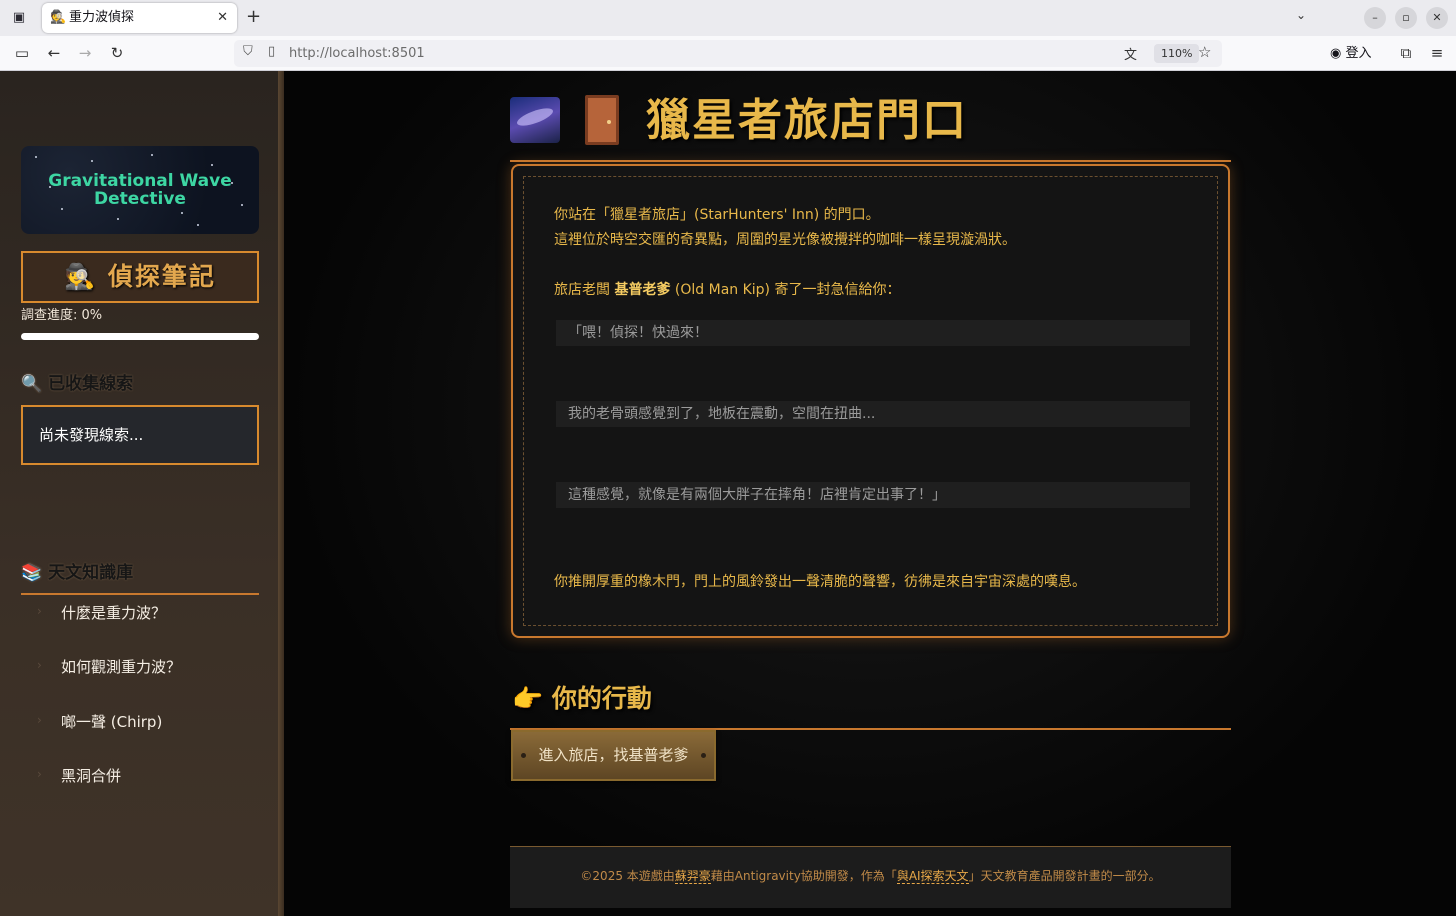 The width and height of the screenshot is (1456, 916). What do you see at coordinates (117, 53) in the screenshot?
I see `reload-icon: ↻` at bounding box center [117, 53].